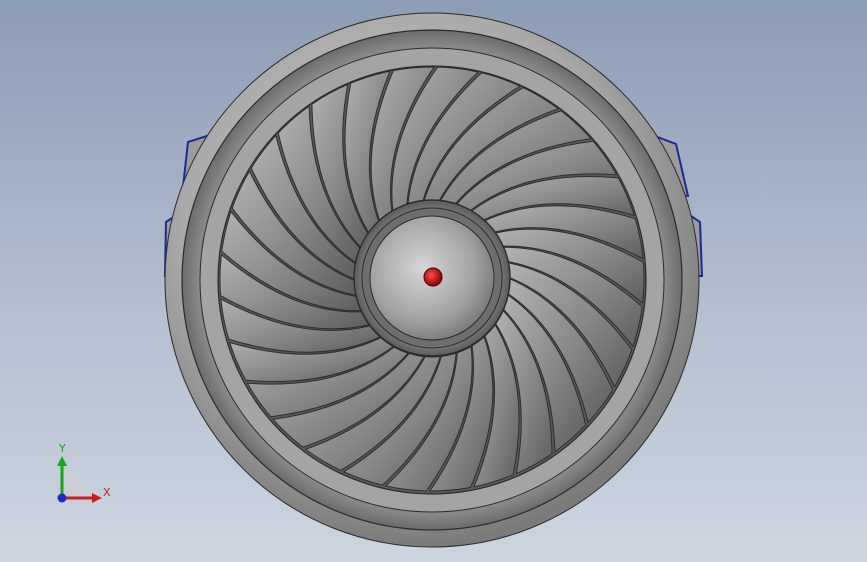 The height and width of the screenshot is (562, 867). What do you see at coordinates (76, 484) in the screenshot?
I see `triad-plane-indicator` at bounding box center [76, 484].